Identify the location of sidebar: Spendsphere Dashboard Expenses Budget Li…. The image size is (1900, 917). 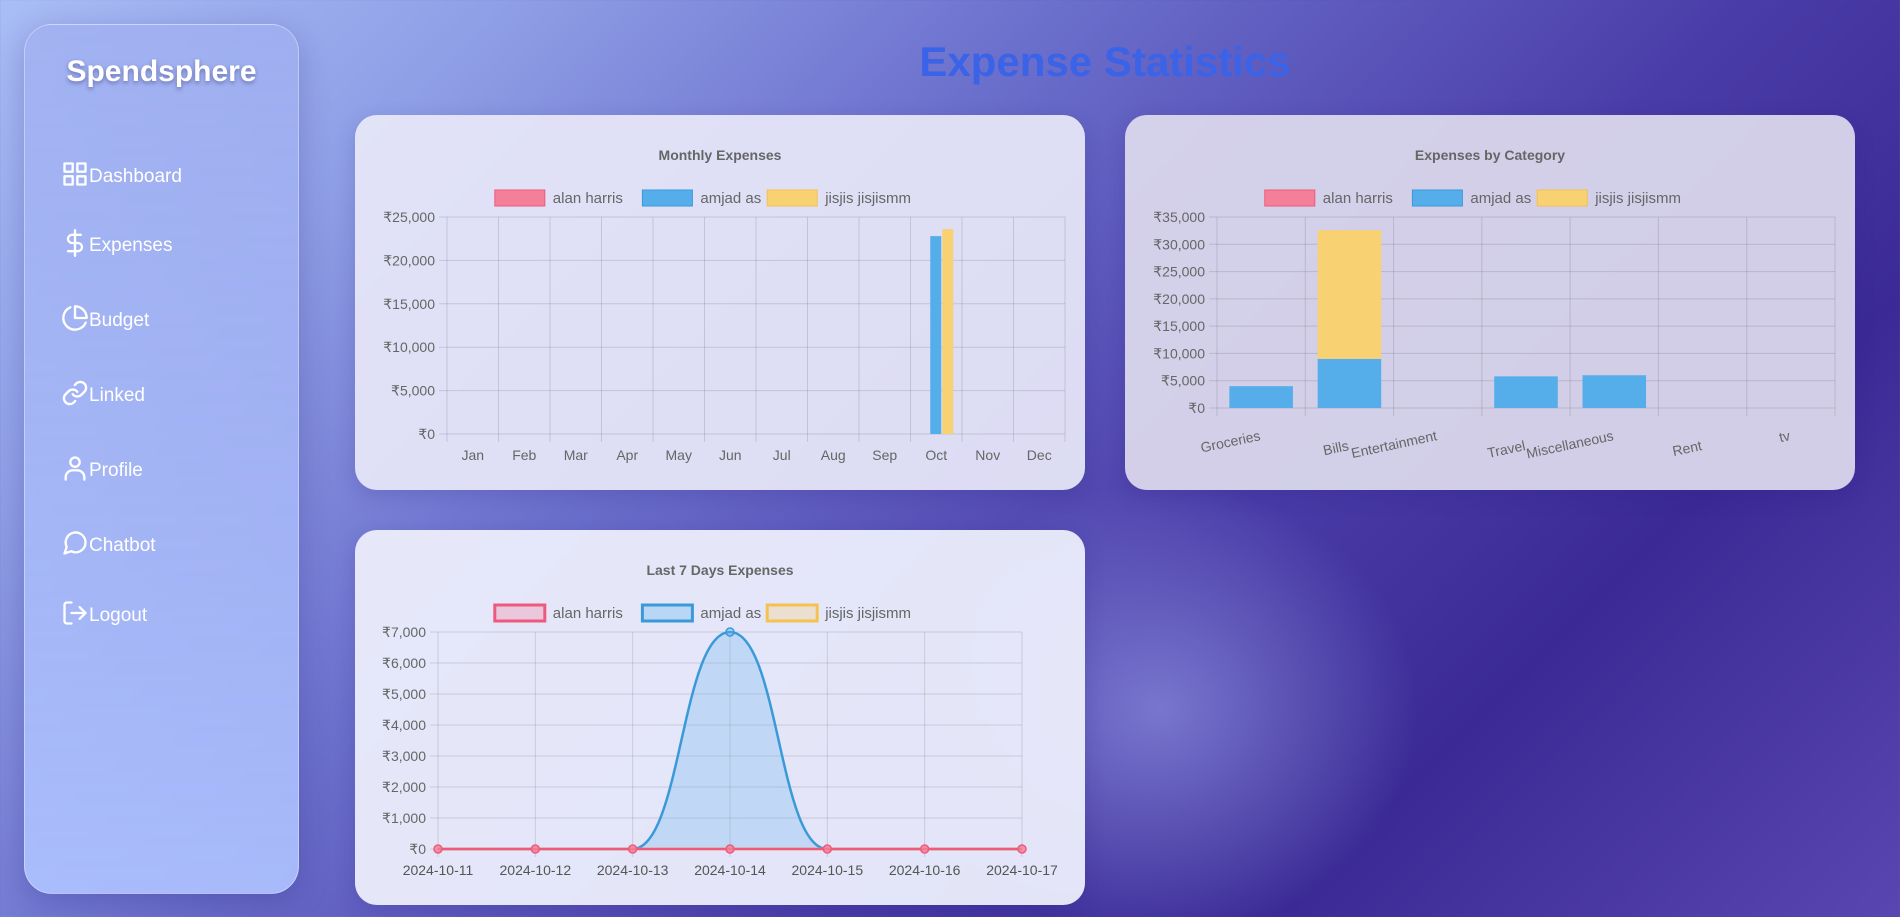
(161, 459).